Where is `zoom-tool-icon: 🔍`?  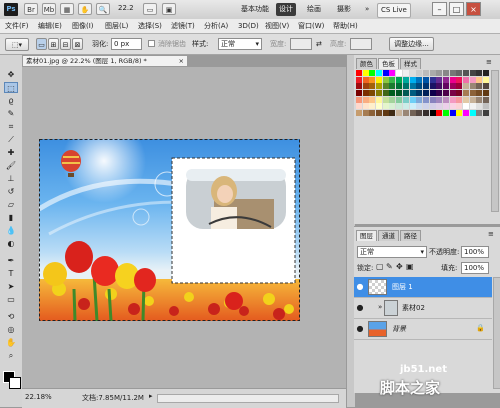 zoom-tool-icon: 🔍 is located at coordinates (103, 9).